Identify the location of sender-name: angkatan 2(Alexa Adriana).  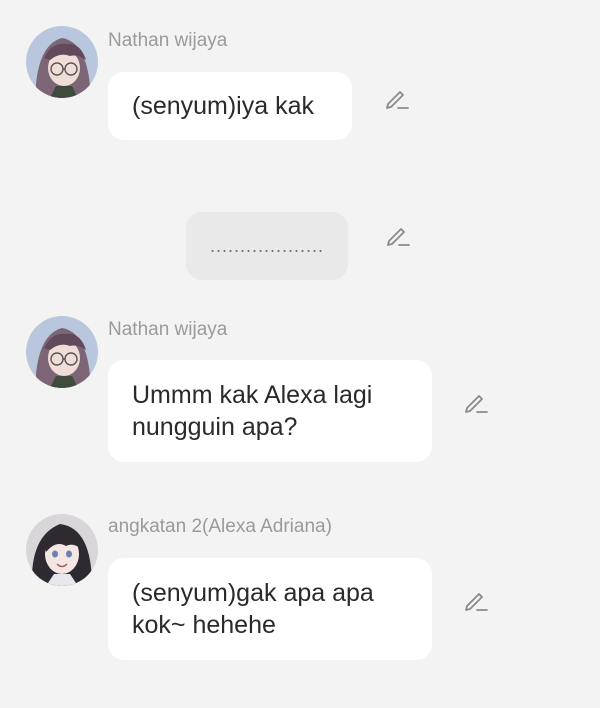
(220, 526).